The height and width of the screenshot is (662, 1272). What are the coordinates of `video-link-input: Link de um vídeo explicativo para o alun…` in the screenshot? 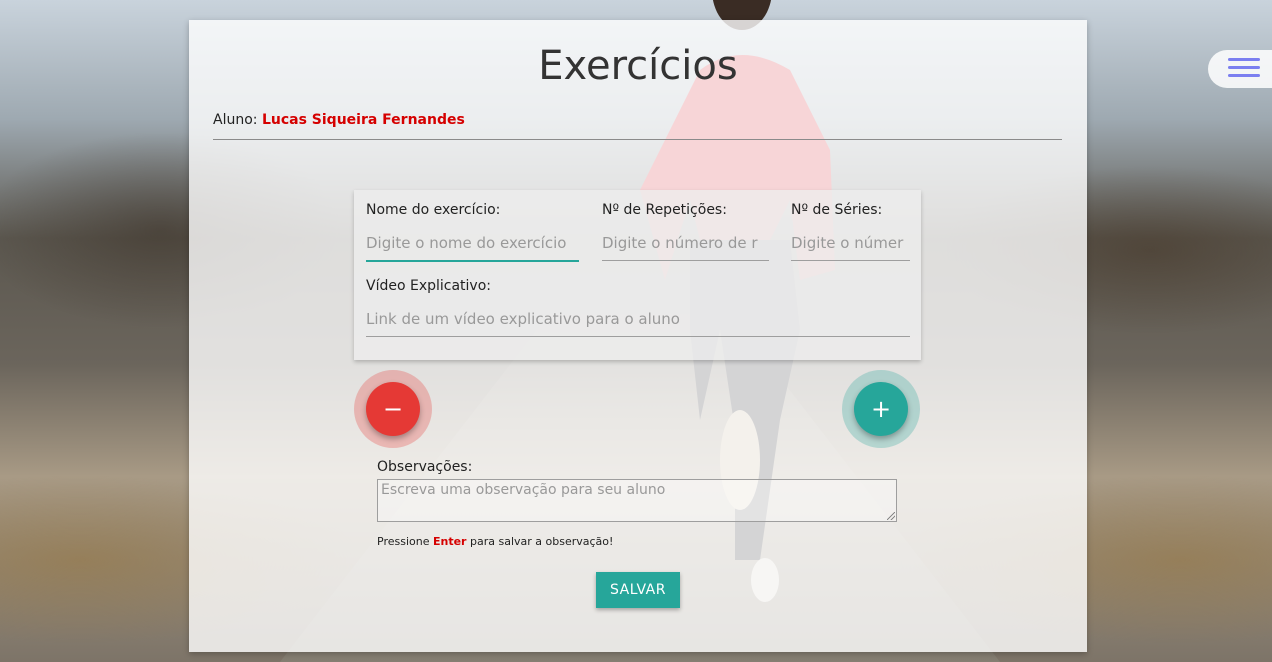 It's located at (638, 319).